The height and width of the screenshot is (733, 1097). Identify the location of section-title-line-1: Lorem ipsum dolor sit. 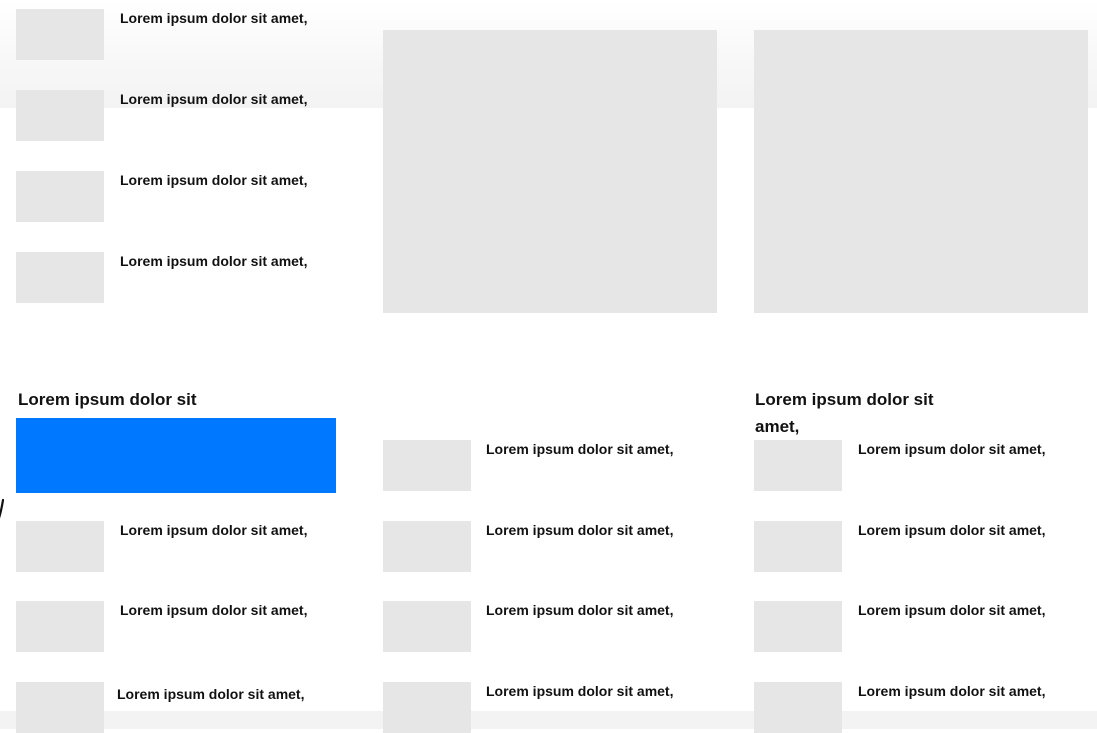
(844, 400).